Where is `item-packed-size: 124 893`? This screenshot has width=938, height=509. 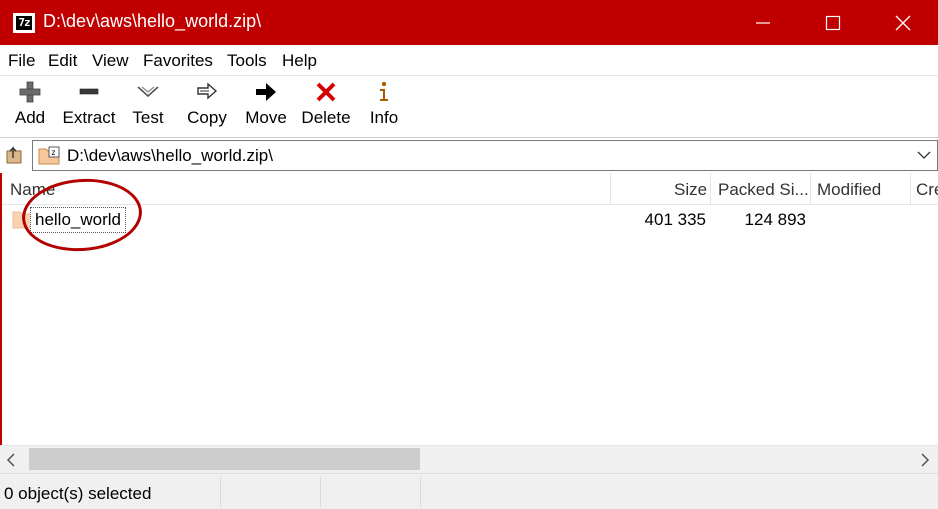
item-packed-size: 124 893 is located at coordinates (775, 219).